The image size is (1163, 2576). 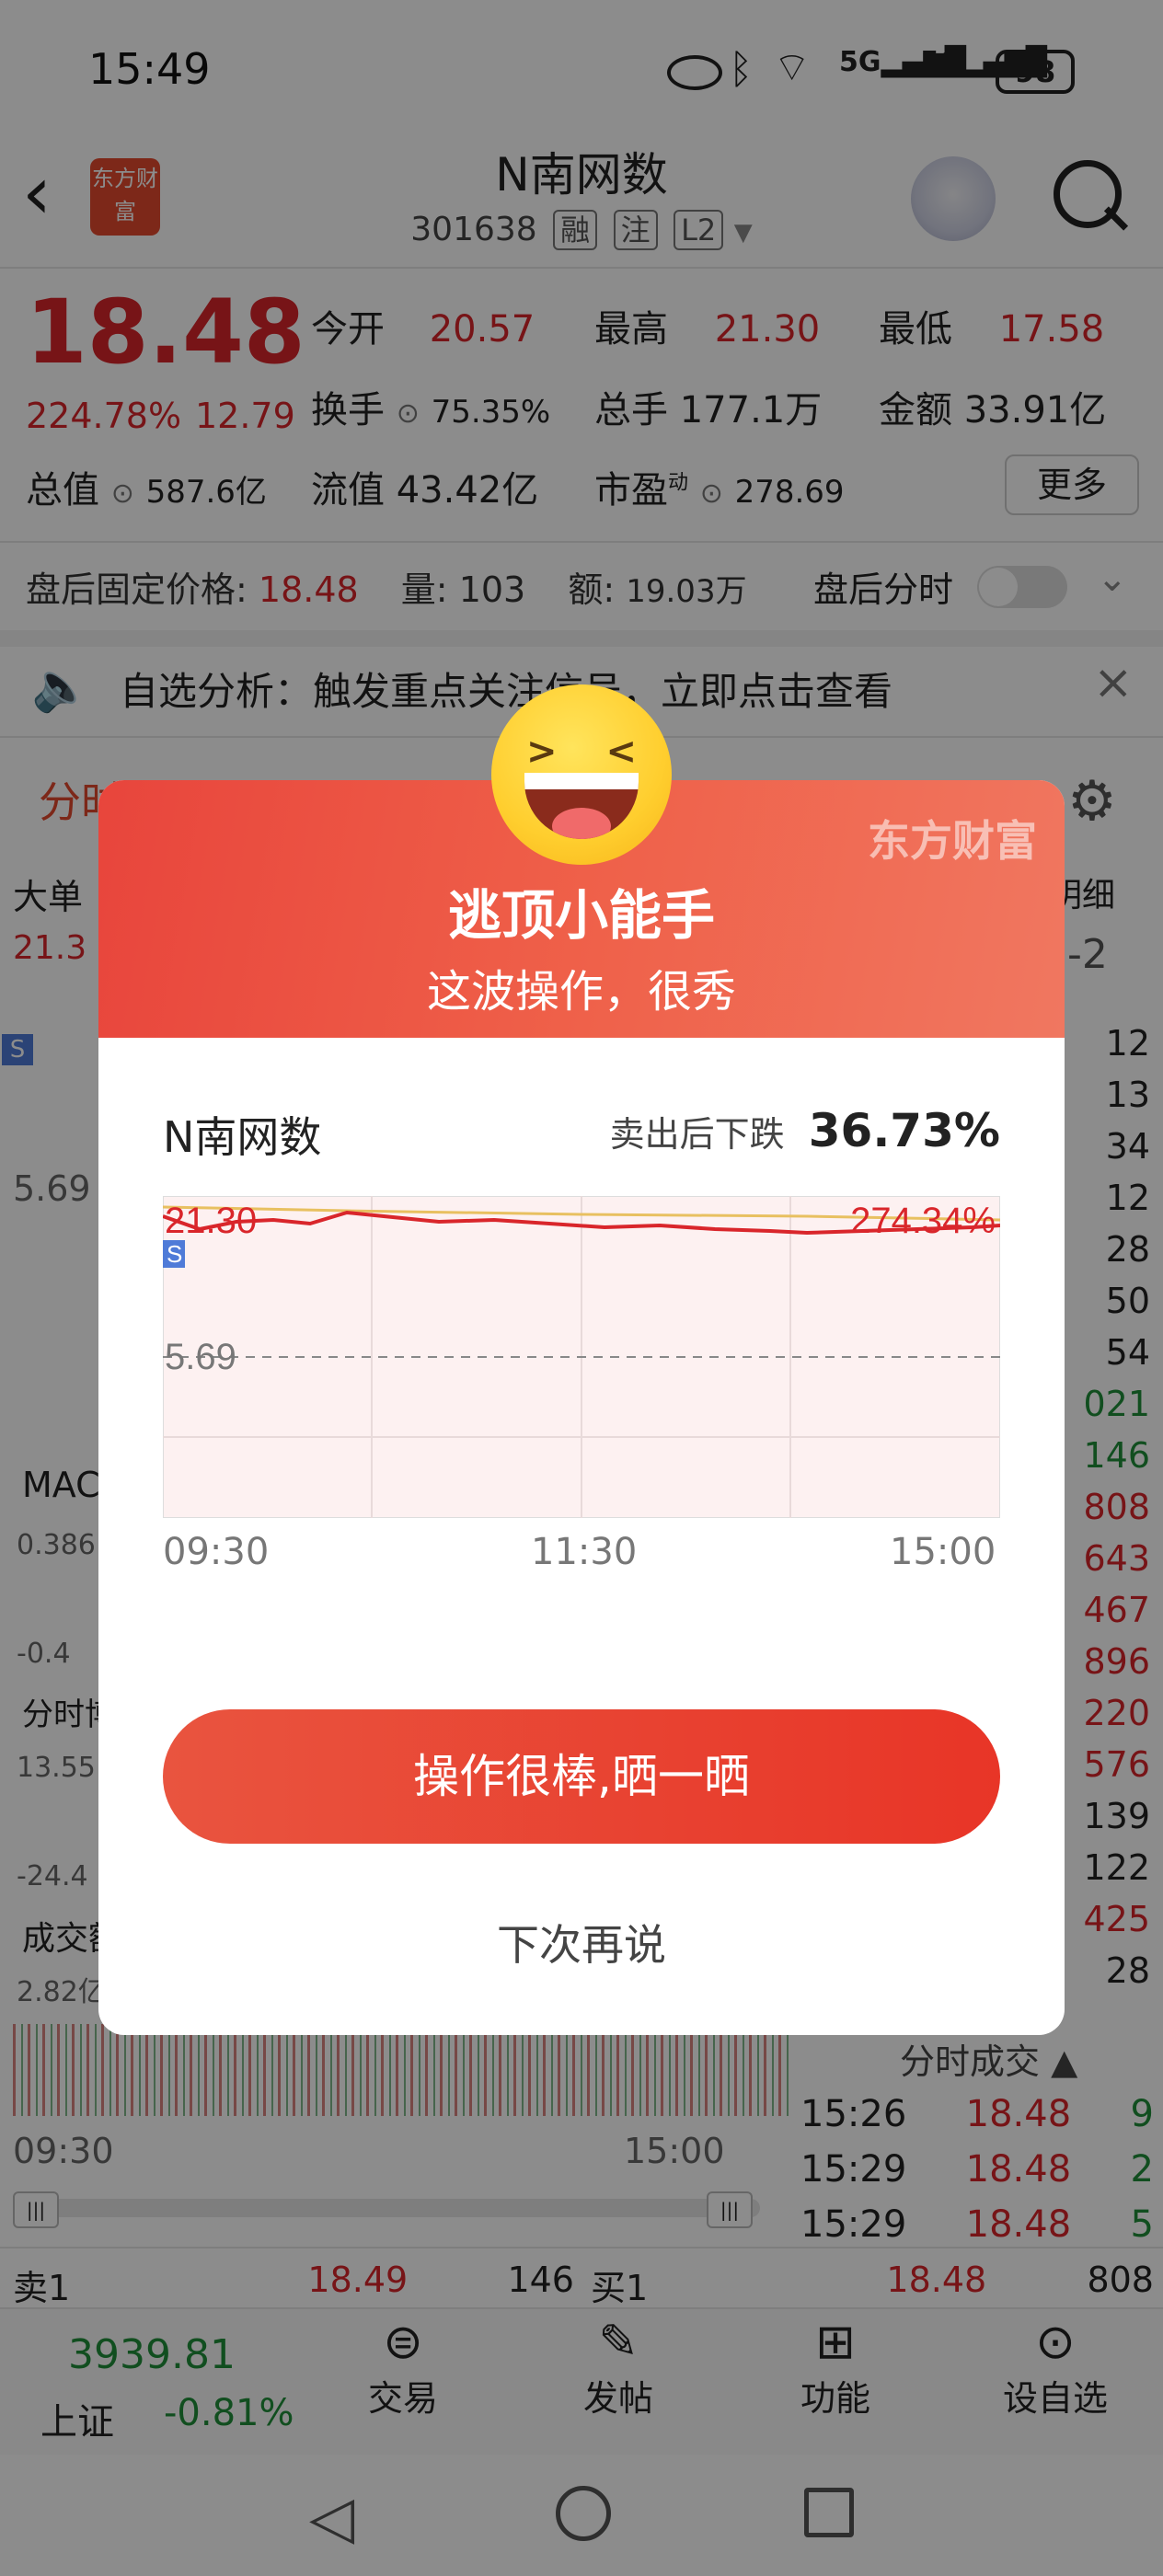 I want to click on chart-time-end: 15:00, so click(x=943, y=1552).